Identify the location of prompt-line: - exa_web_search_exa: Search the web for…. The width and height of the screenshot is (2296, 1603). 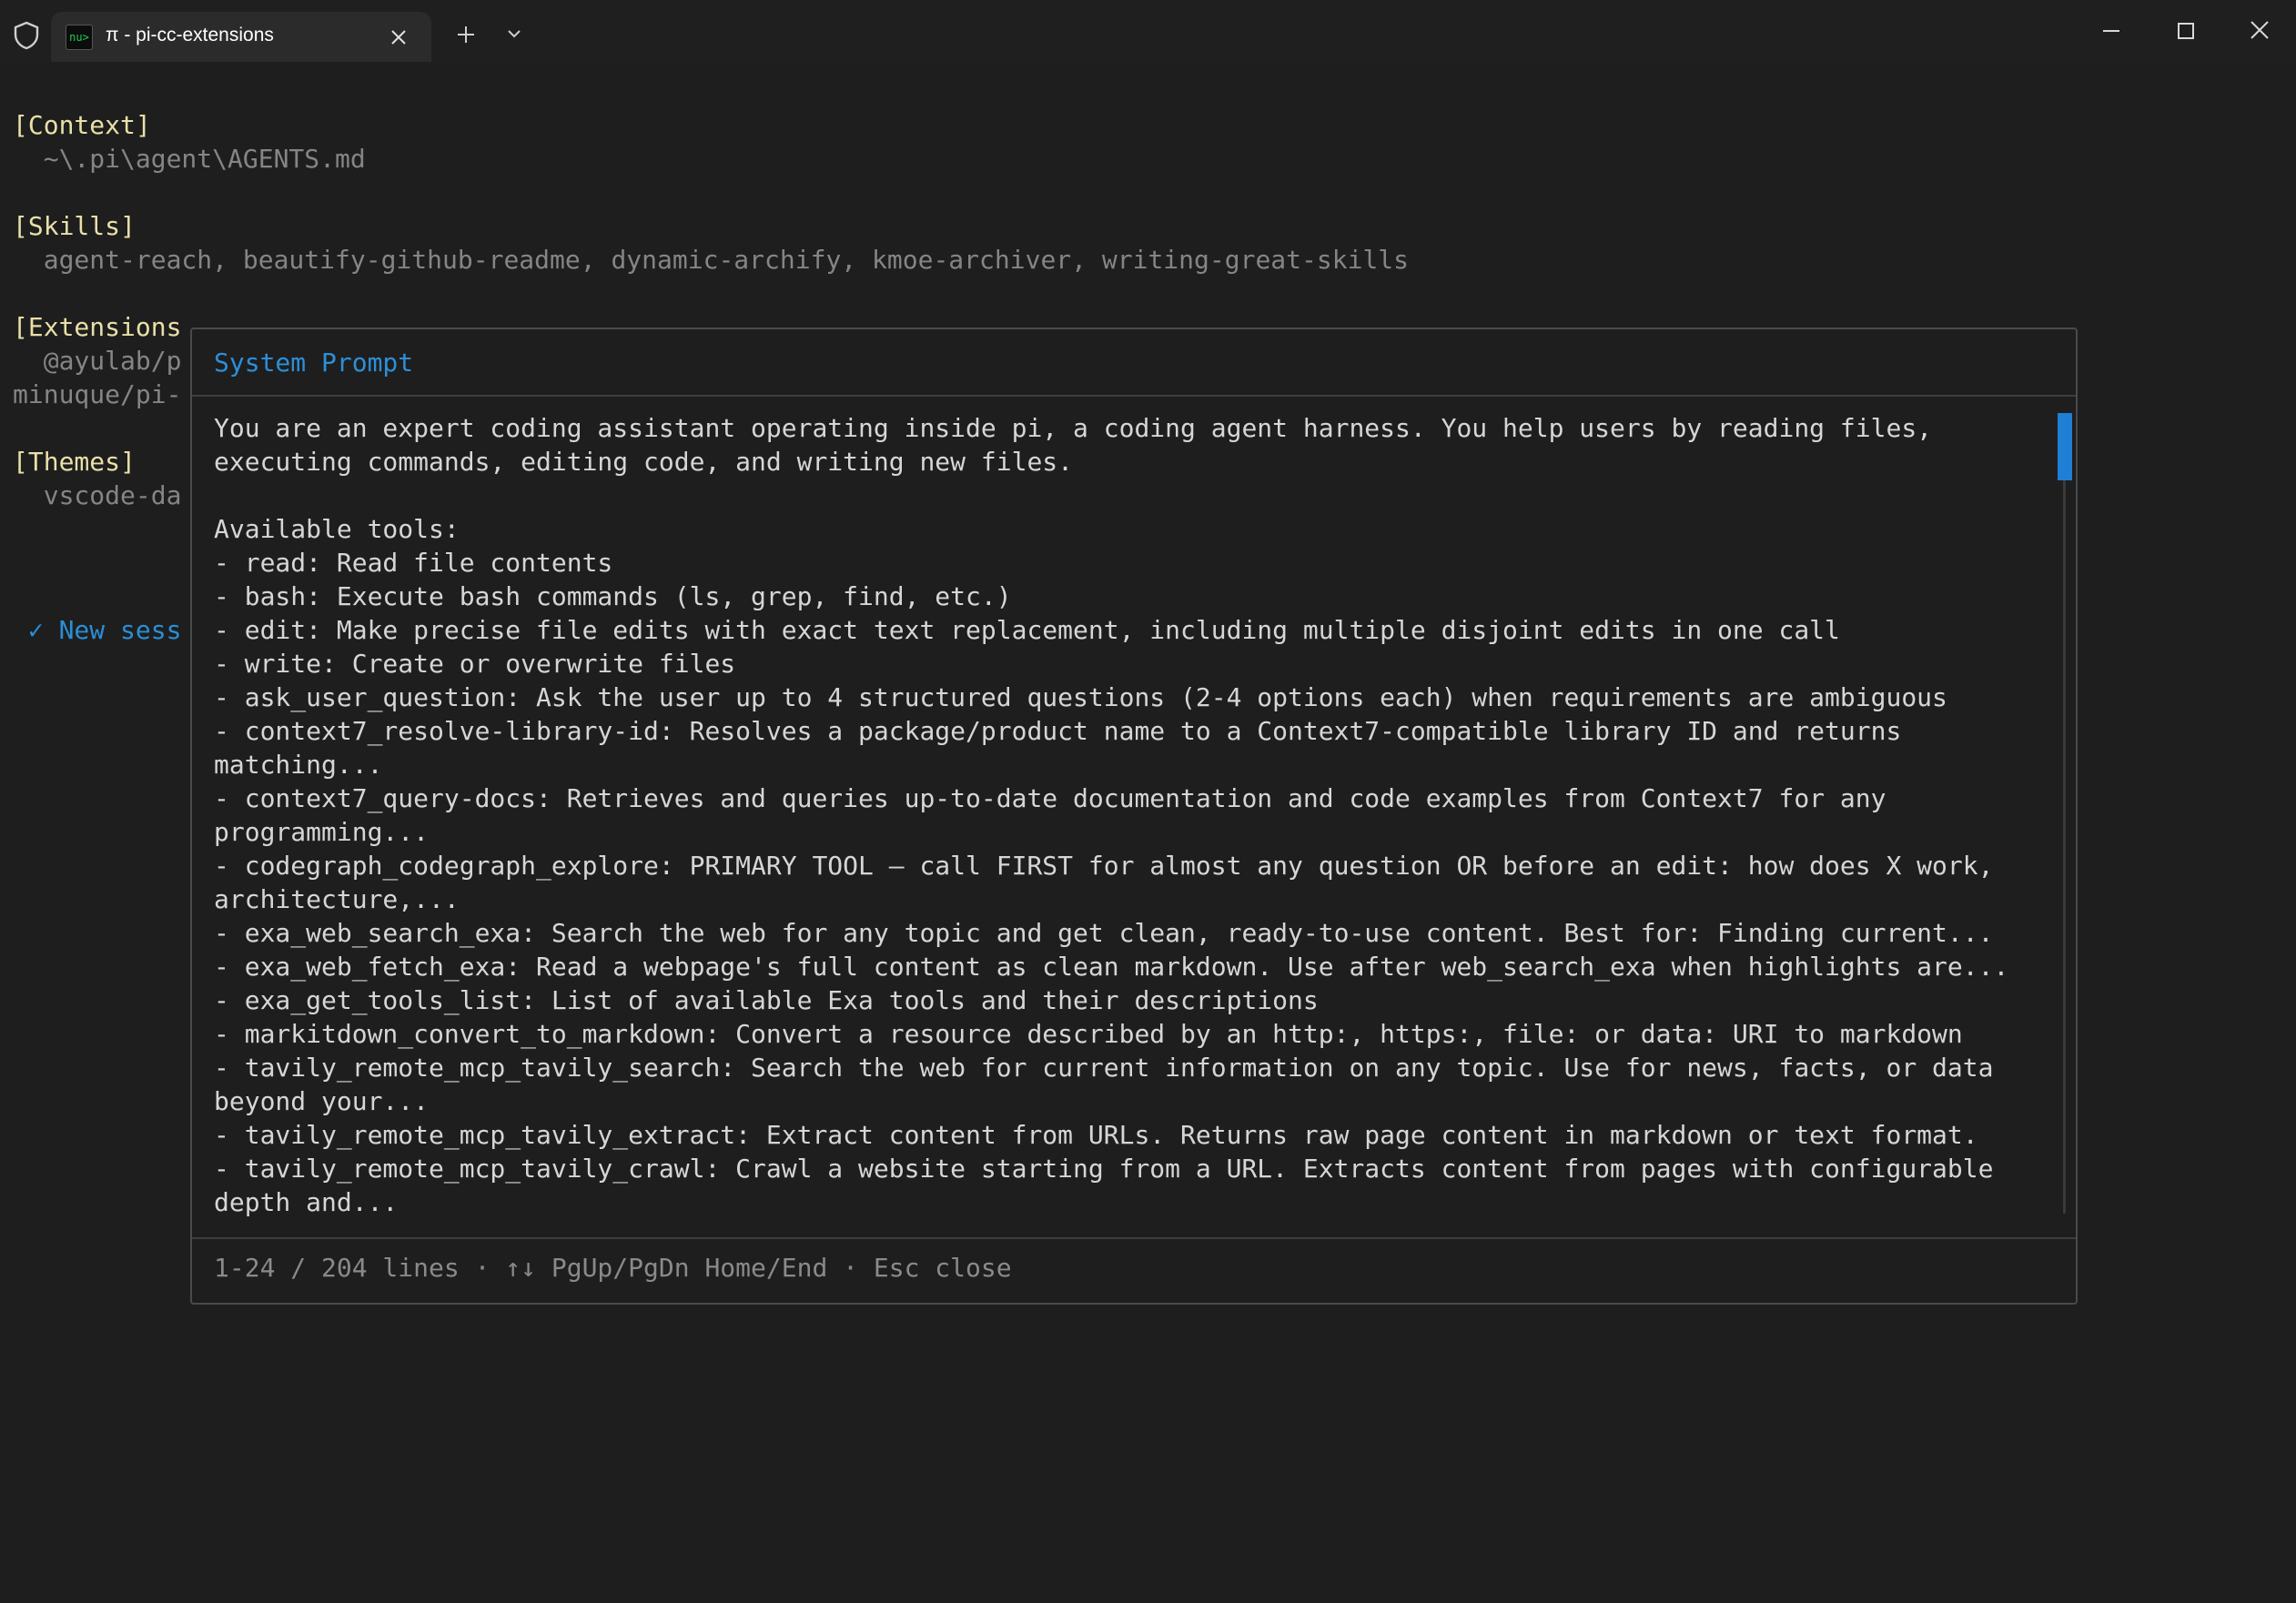
(1104, 933).